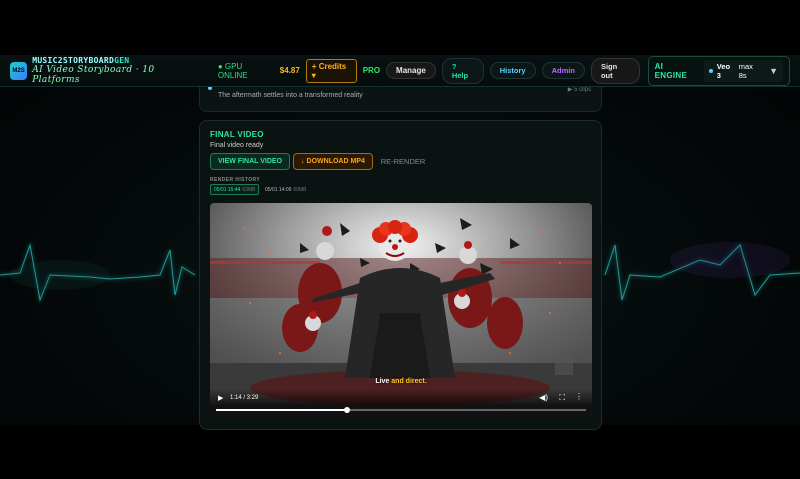 The width and height of the screenshot is (800, 479). I want to click on download-mp4-button: ↓ DOWNLOAD MP4, so click(333, 161).